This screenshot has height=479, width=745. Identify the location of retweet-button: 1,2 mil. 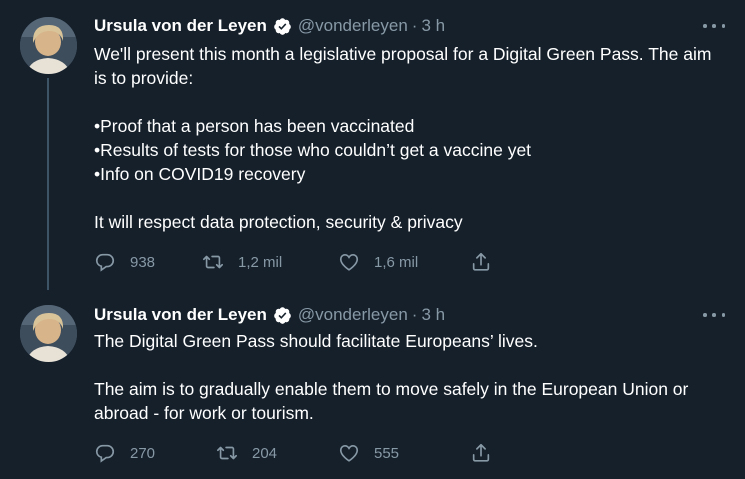
(242, 262).